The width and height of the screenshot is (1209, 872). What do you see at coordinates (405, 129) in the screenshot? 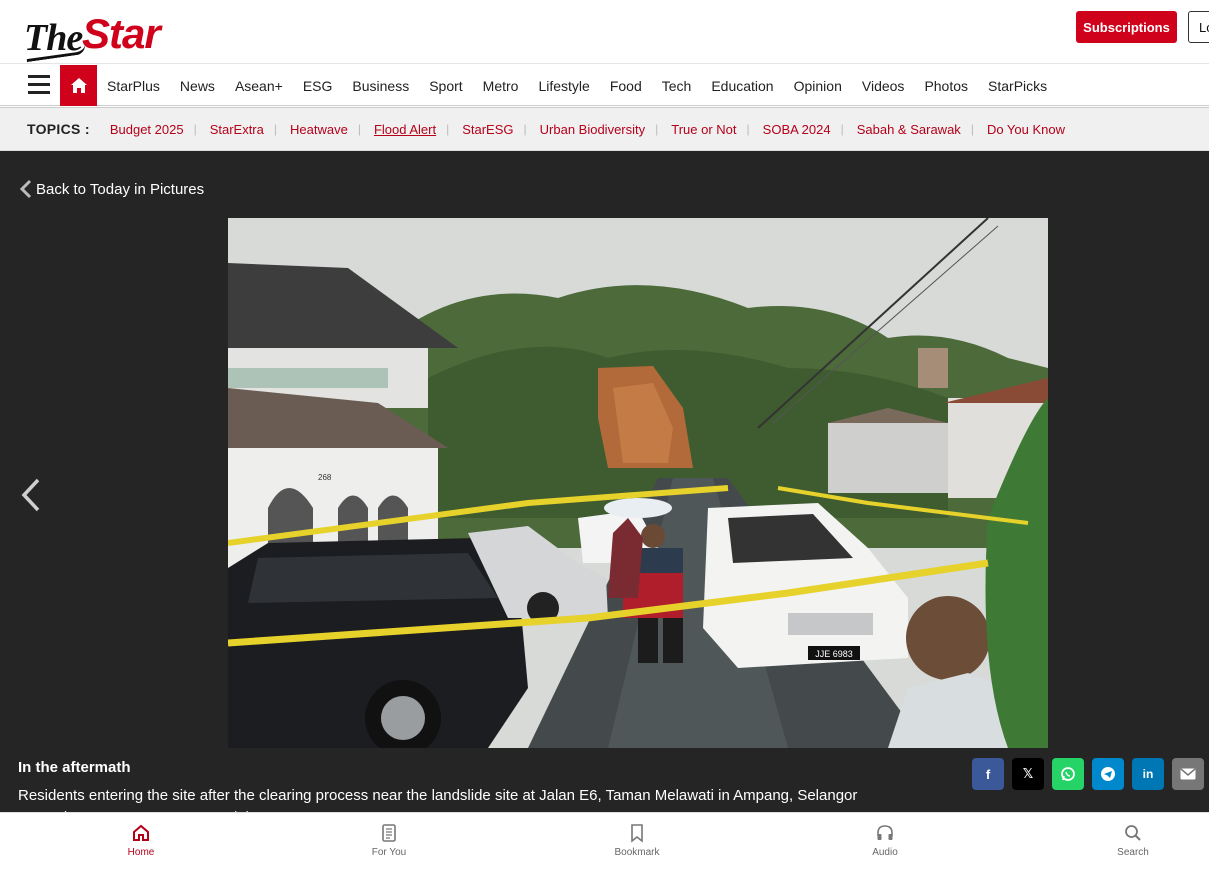
I see `topic-flood-alert: Flood Alert` at bounding box center [405, 129].